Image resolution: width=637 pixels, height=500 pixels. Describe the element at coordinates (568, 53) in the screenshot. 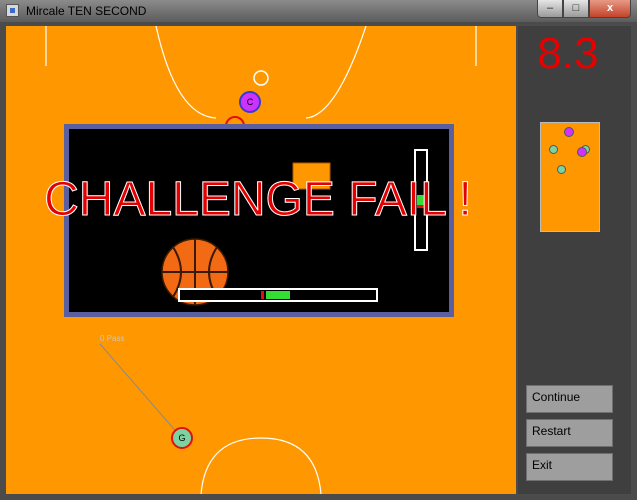

I see `countdown-timer: 8.3` at that location.